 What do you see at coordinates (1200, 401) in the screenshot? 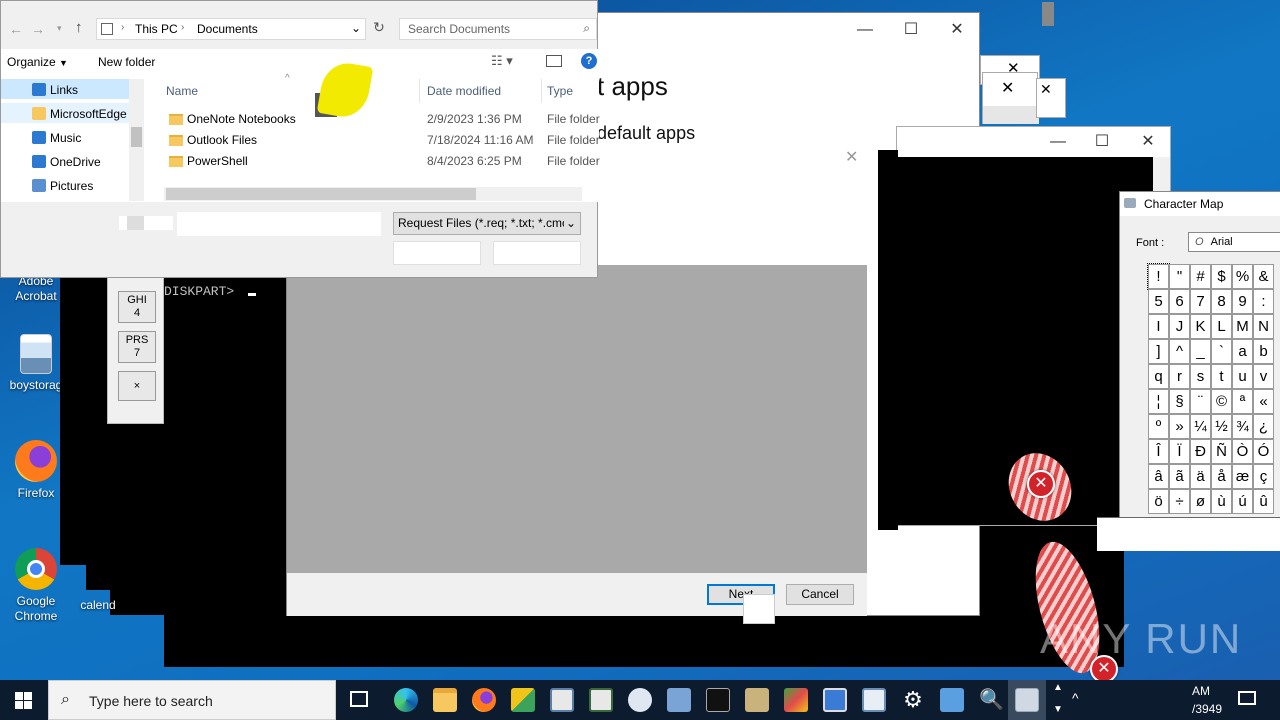
I see `char-cell: ¨` at bounding box center [1200, 401].